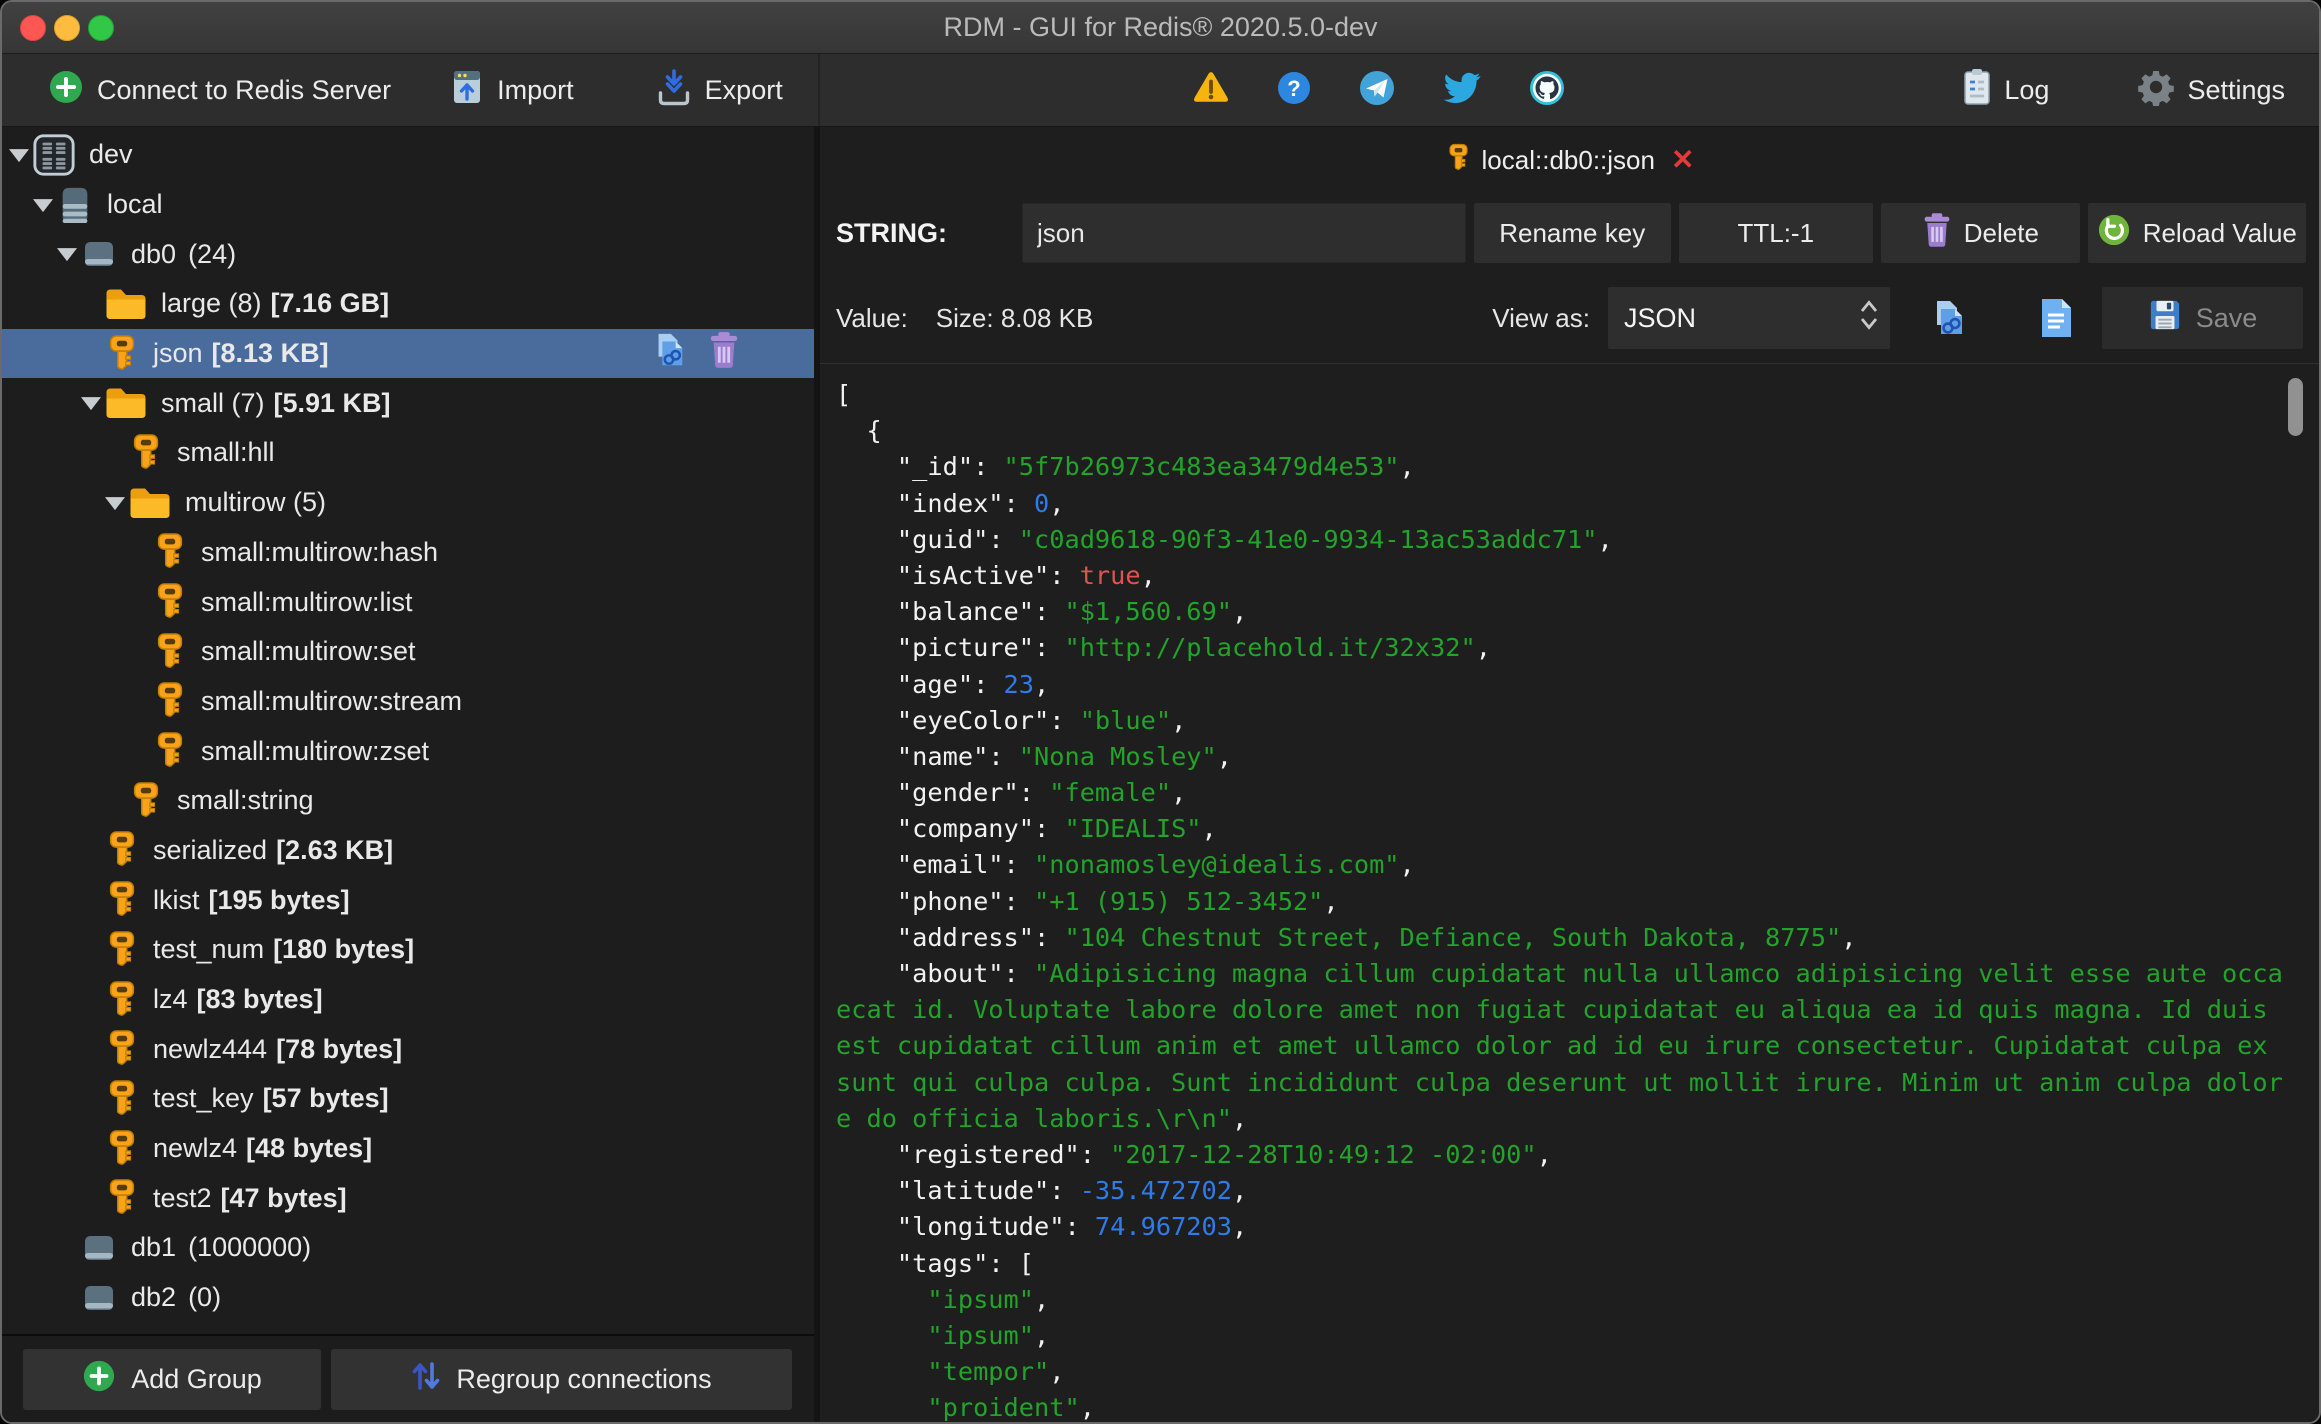 The width and height of the screenshot is (2321, 1424). I want to click on close-window-button, so click(33, 28).